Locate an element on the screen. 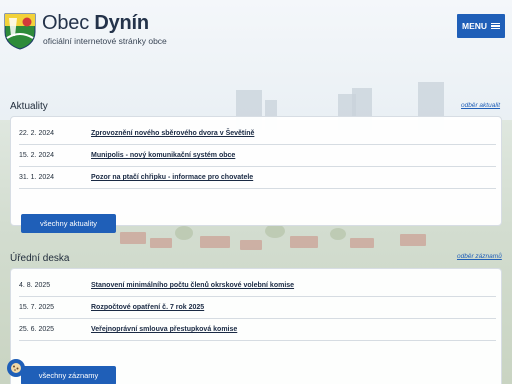 The image size is (512, 384). site-title-light: Obec is located at coordinates (66, 23).